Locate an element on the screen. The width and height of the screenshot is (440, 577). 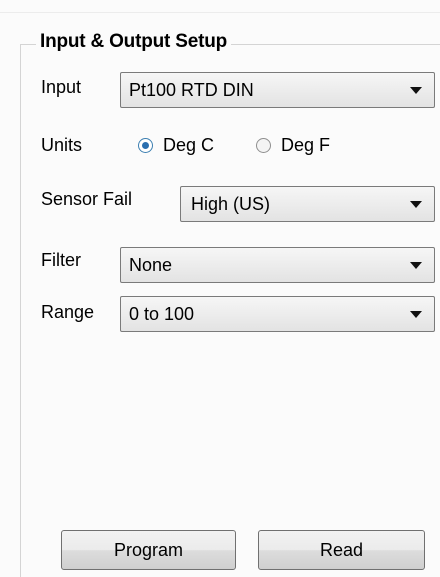
radio-deg-f: Deg F is located at coordinates (293, 145).